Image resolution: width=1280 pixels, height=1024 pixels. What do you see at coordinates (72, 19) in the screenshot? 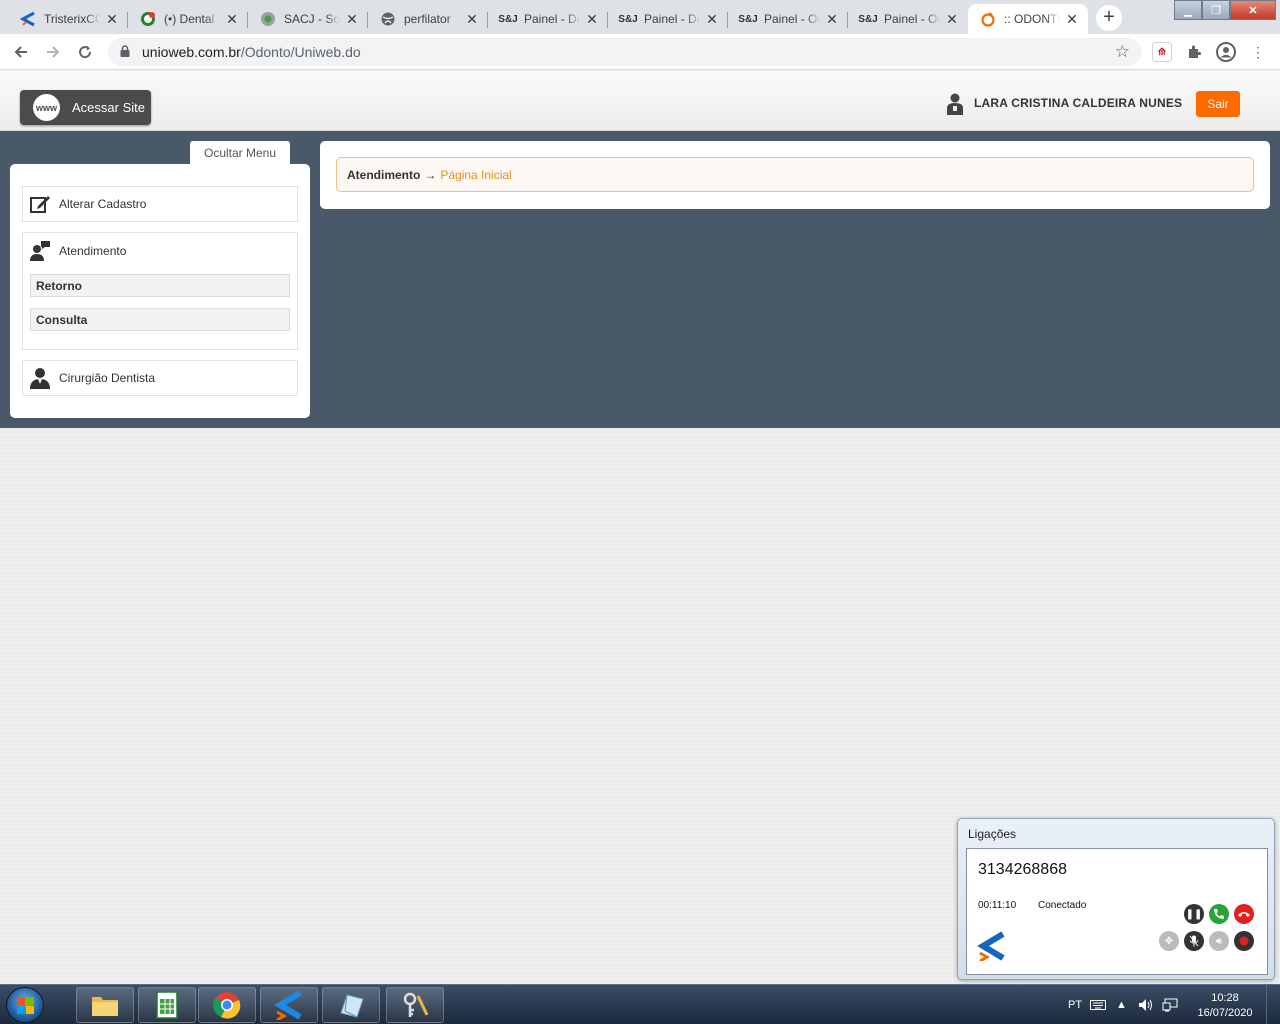
I see `tab-title: TristerixCC` at bounding box center [72, 19].